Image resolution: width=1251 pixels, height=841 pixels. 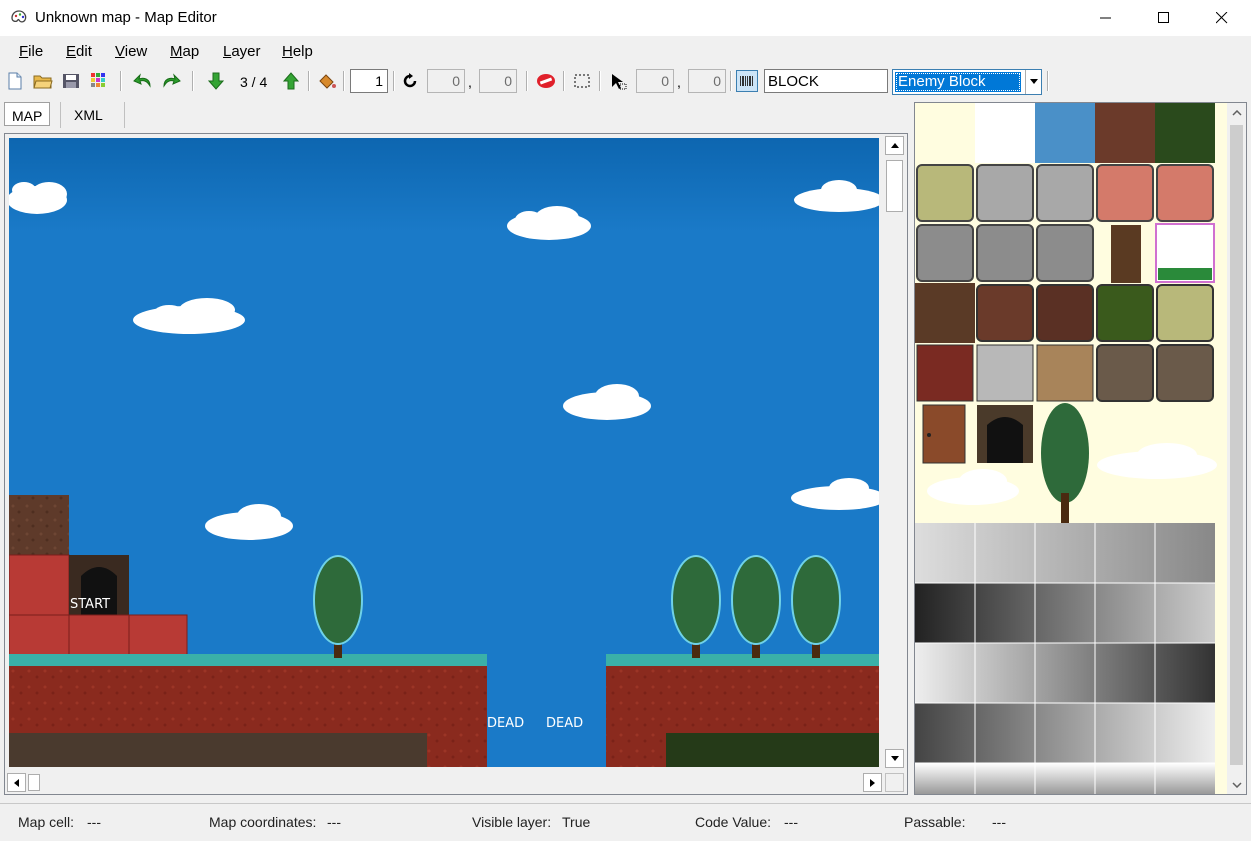 I want to click on start-door-tile: START, so click(x=99, y=585).